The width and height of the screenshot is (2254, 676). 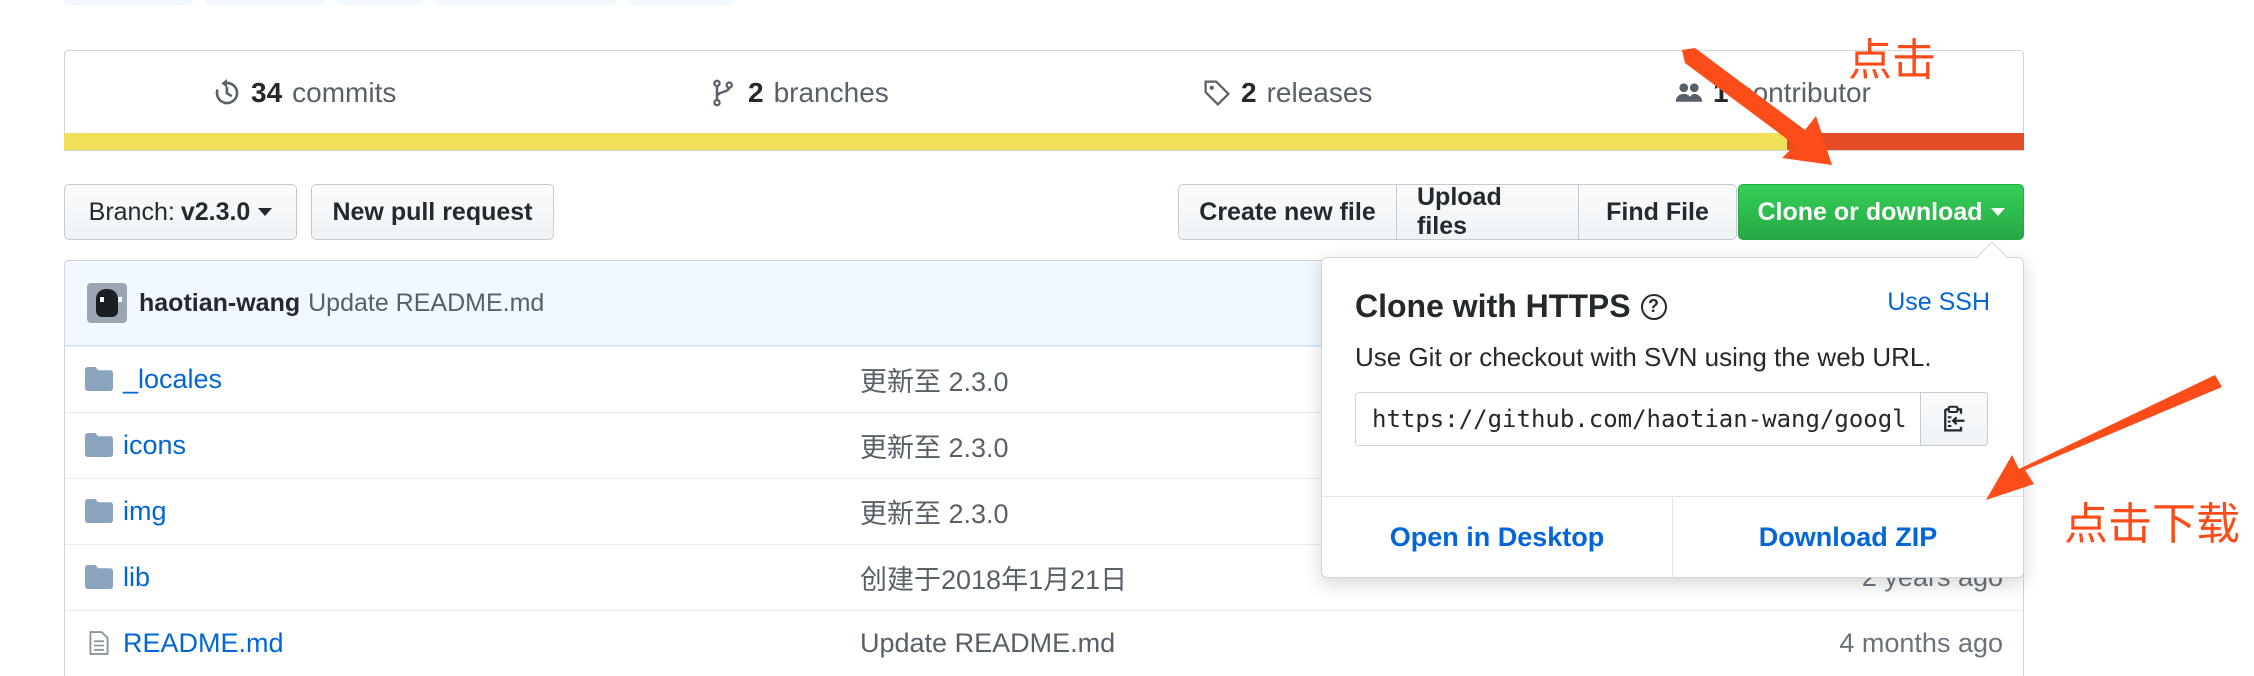 I want to click on copy-url-button, so click(x=1954, y=419).